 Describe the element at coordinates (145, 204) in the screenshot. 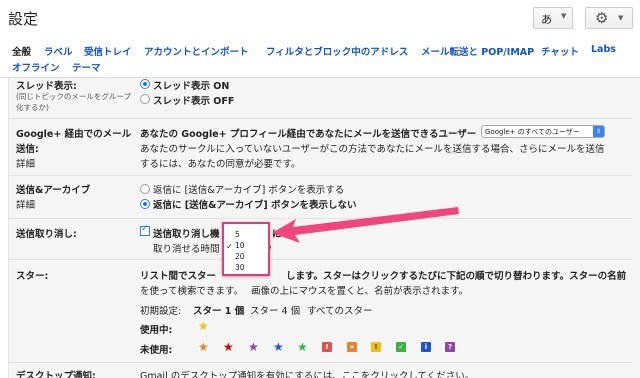

I see `archive-hide-radio` at that location.